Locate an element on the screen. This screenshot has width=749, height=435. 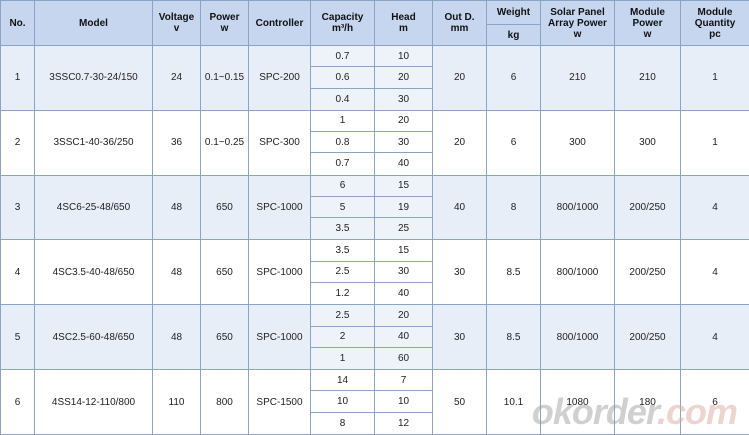
cell-head: 19 is located at coordinates (403, 207).